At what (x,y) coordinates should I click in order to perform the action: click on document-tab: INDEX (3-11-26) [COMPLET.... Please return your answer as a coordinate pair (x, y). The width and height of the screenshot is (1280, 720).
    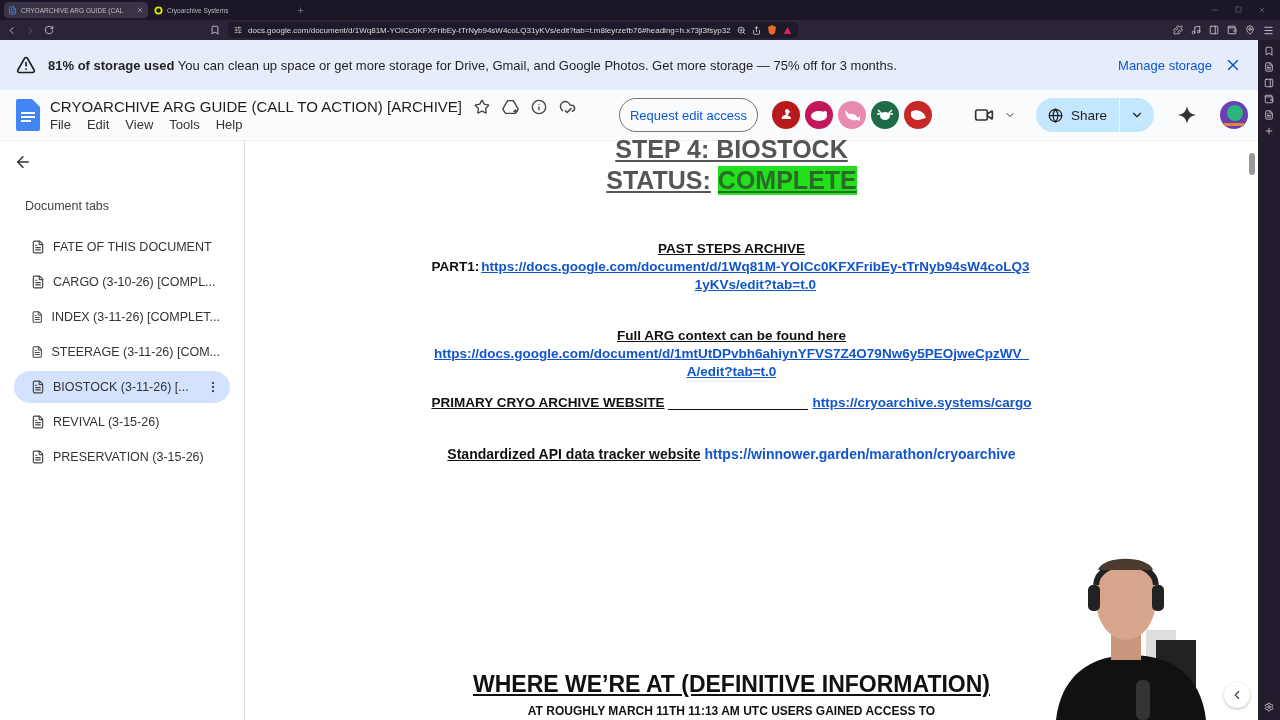
    Looking at the image, I should click on (122, 317).